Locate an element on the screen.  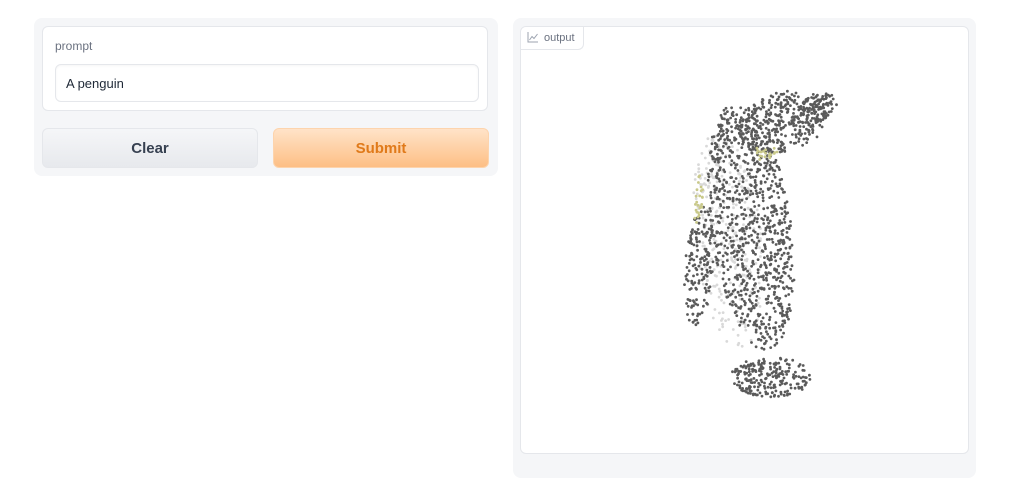
clear-button: Clear is located at coordinates (150, 148).